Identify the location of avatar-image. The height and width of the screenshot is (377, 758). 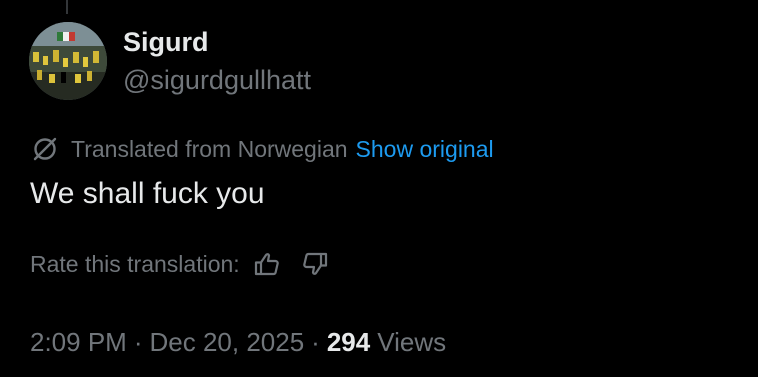
(68, 61).